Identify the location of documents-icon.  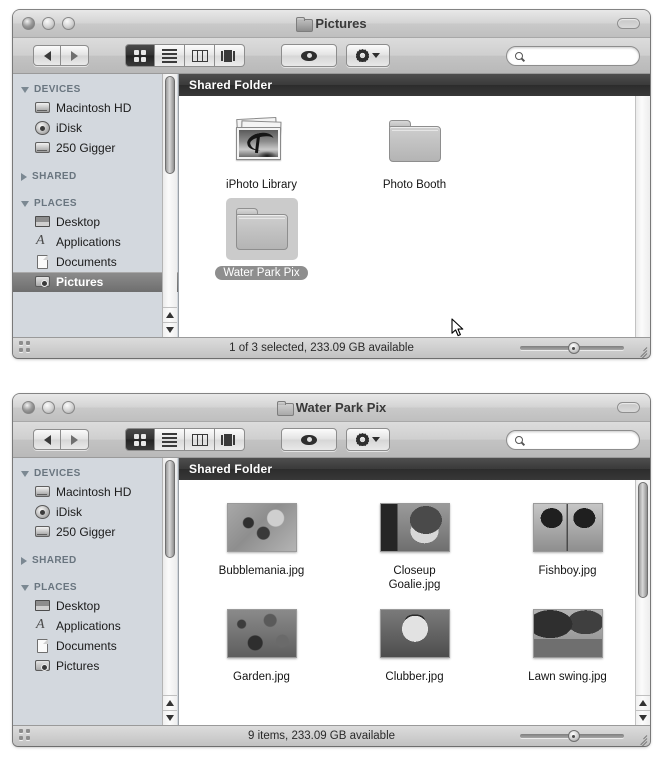
(42, 646).